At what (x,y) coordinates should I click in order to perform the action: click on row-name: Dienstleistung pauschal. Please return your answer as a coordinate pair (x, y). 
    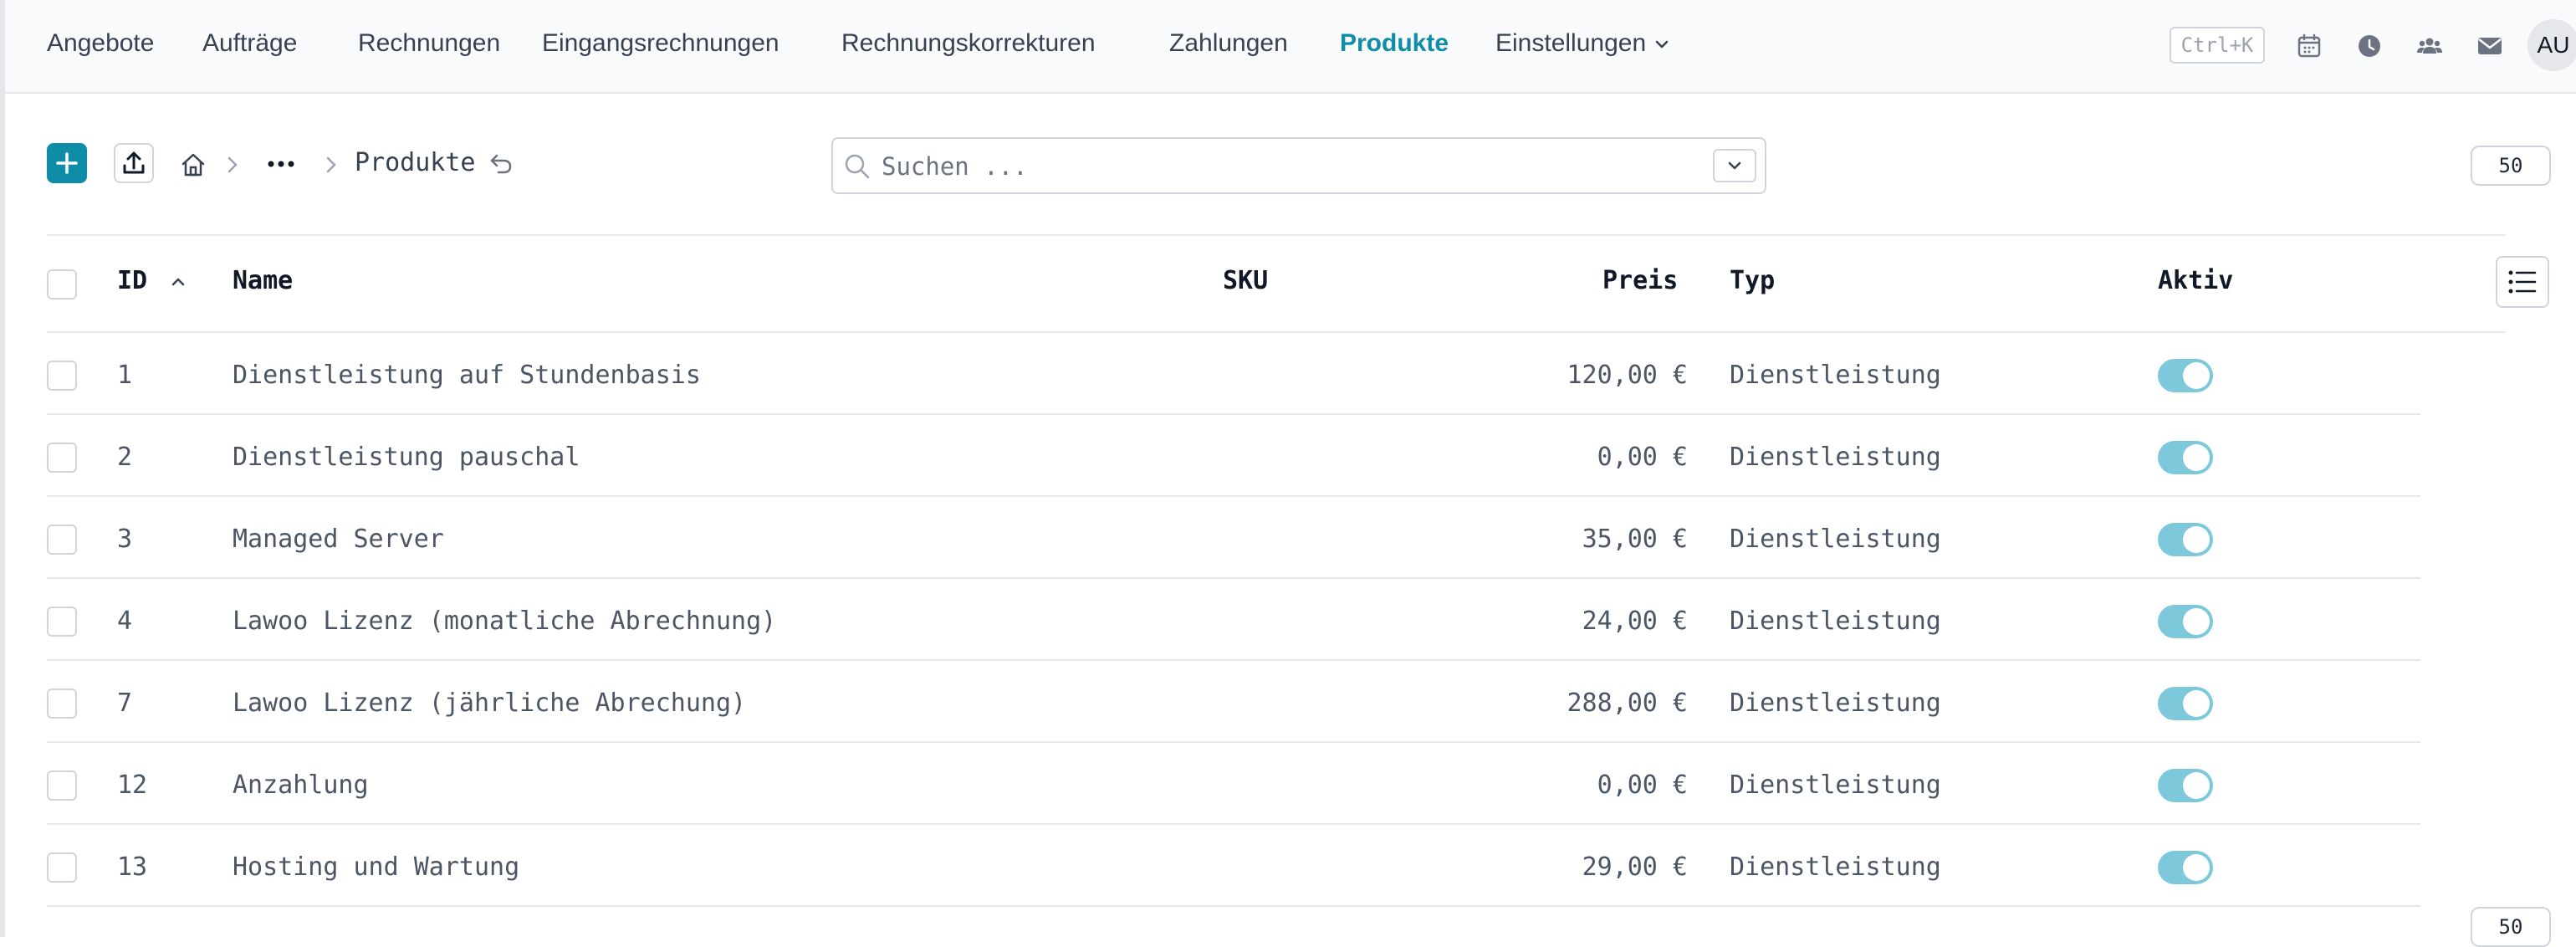
    Looking at the image, I should click on (406, 457).